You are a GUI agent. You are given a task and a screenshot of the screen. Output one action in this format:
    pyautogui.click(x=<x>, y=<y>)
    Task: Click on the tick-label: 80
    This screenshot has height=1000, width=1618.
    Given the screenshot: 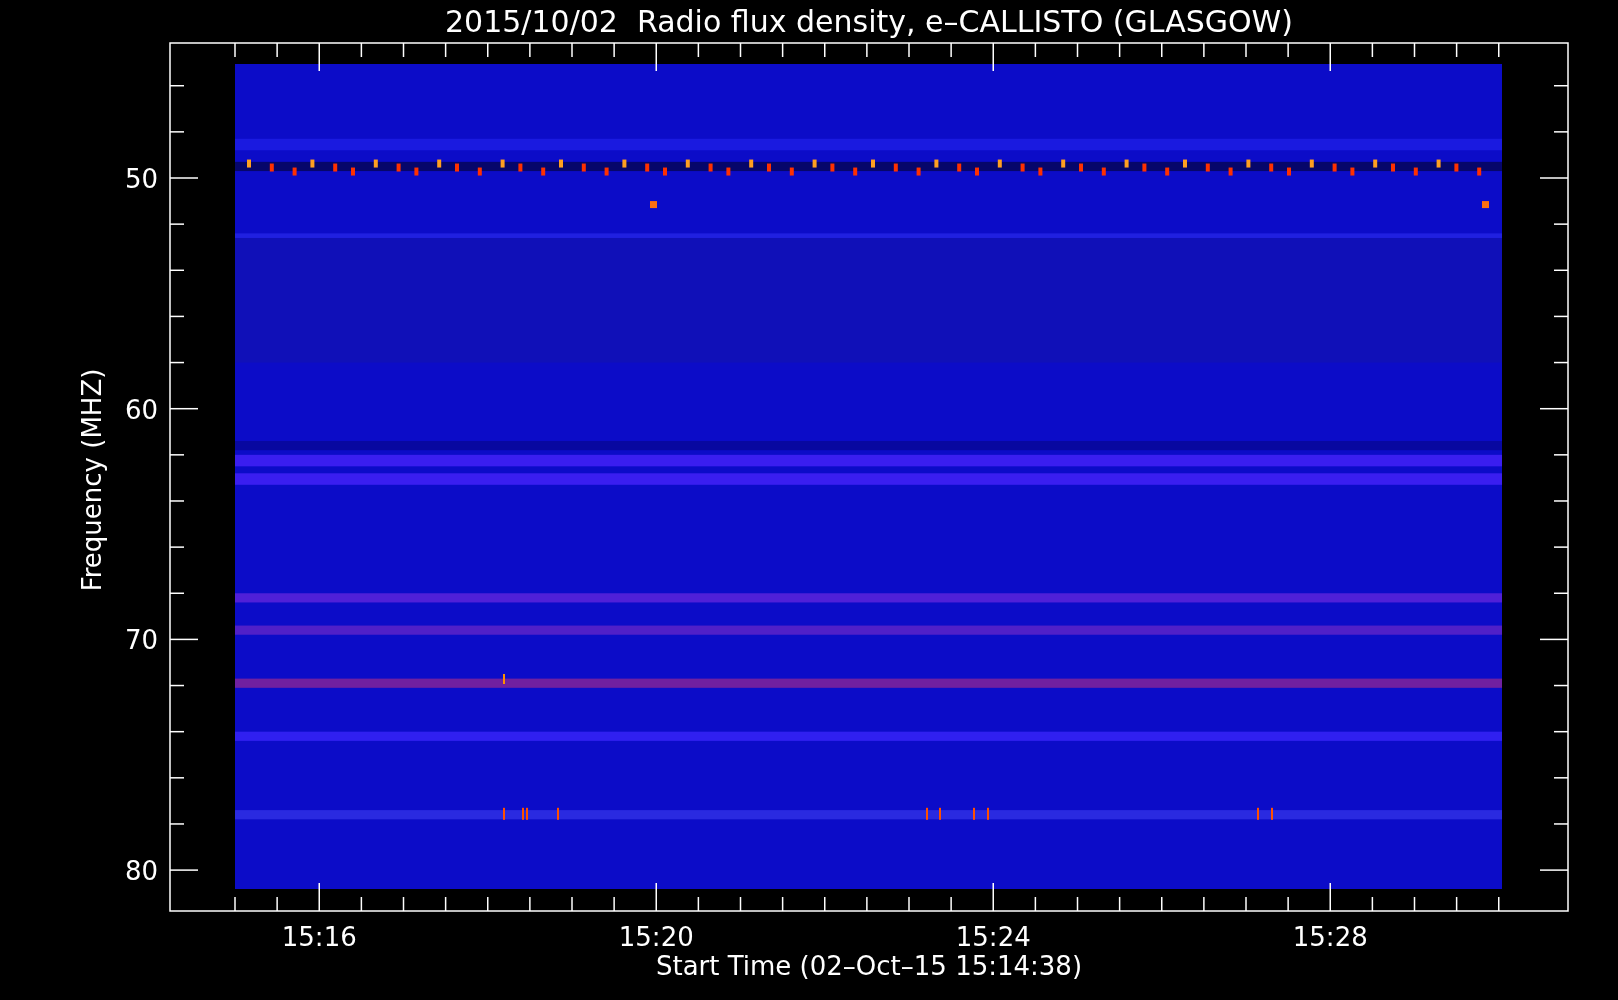 What is the action you would take?
    pyautogui.click(x=141, y=871)
    